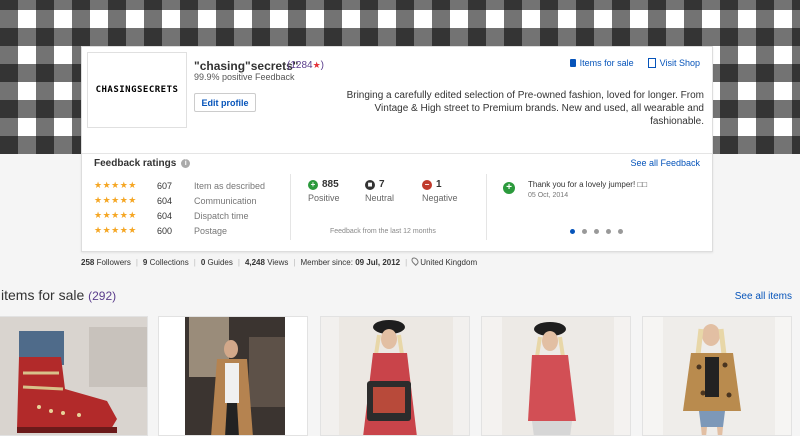 This screenshot has height=436, width=800. Describe the element at coordinates (225, 102) in the screenshot. I see `edit-profile-button: Edit profile` at that location.